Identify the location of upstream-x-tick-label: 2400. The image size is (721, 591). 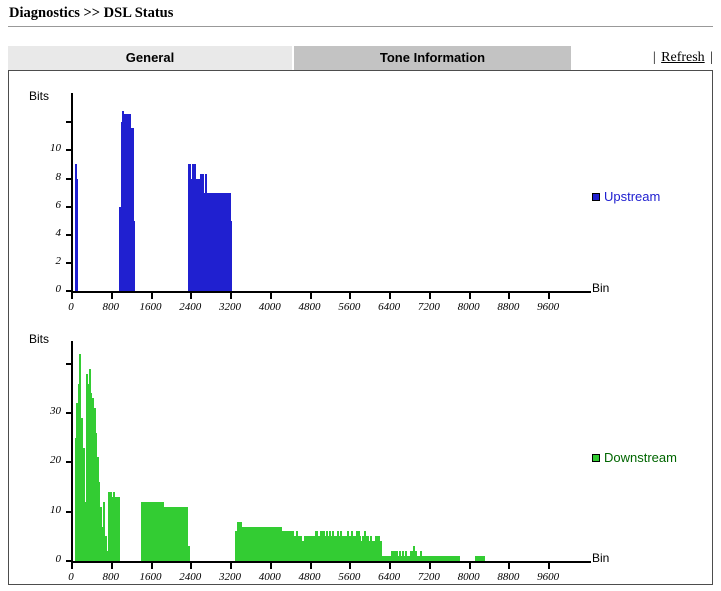
(190, 307).